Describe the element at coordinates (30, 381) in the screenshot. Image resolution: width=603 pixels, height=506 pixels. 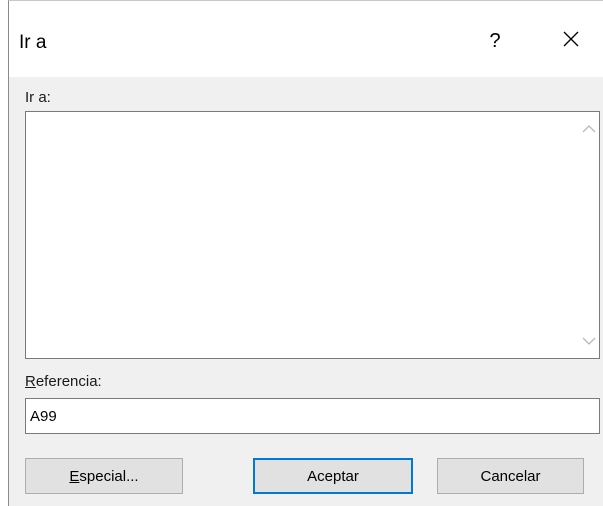
I see `reference-label-accesskey: R` at that location.